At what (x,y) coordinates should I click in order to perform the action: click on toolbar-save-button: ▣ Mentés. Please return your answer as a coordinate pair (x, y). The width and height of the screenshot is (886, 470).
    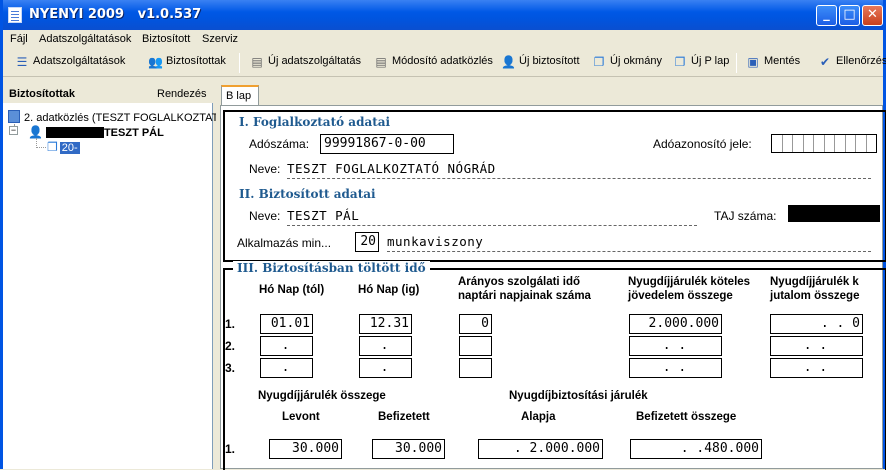
    Looking at the image, I should click on (773, 63).